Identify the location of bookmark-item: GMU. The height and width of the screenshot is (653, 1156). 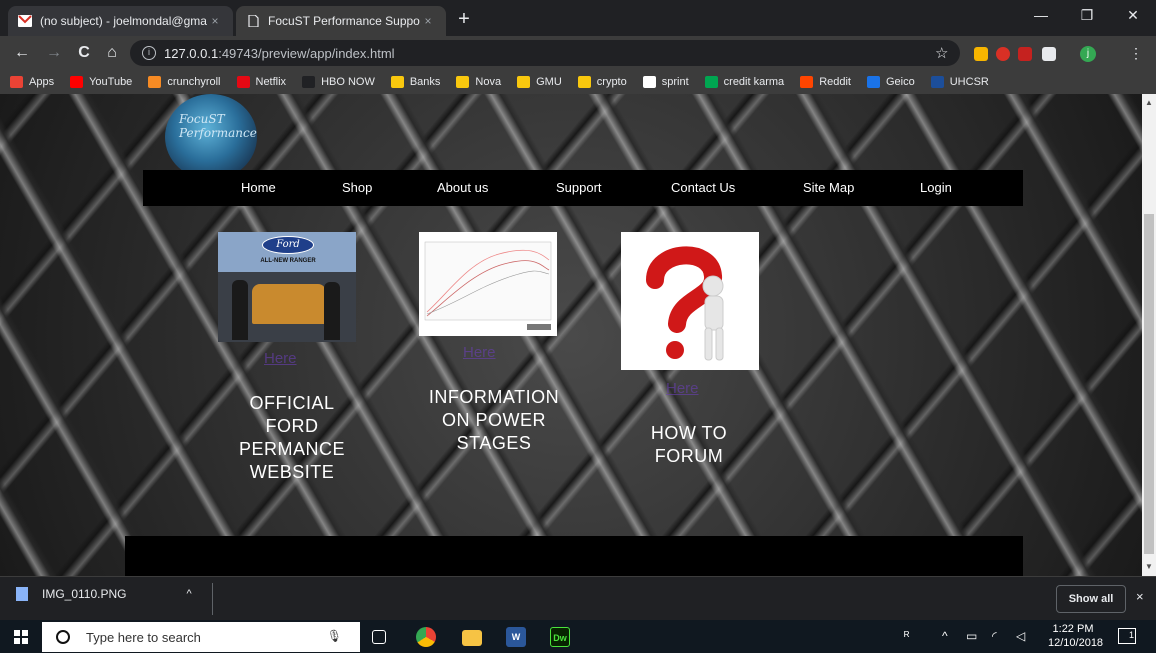
(539, 82).